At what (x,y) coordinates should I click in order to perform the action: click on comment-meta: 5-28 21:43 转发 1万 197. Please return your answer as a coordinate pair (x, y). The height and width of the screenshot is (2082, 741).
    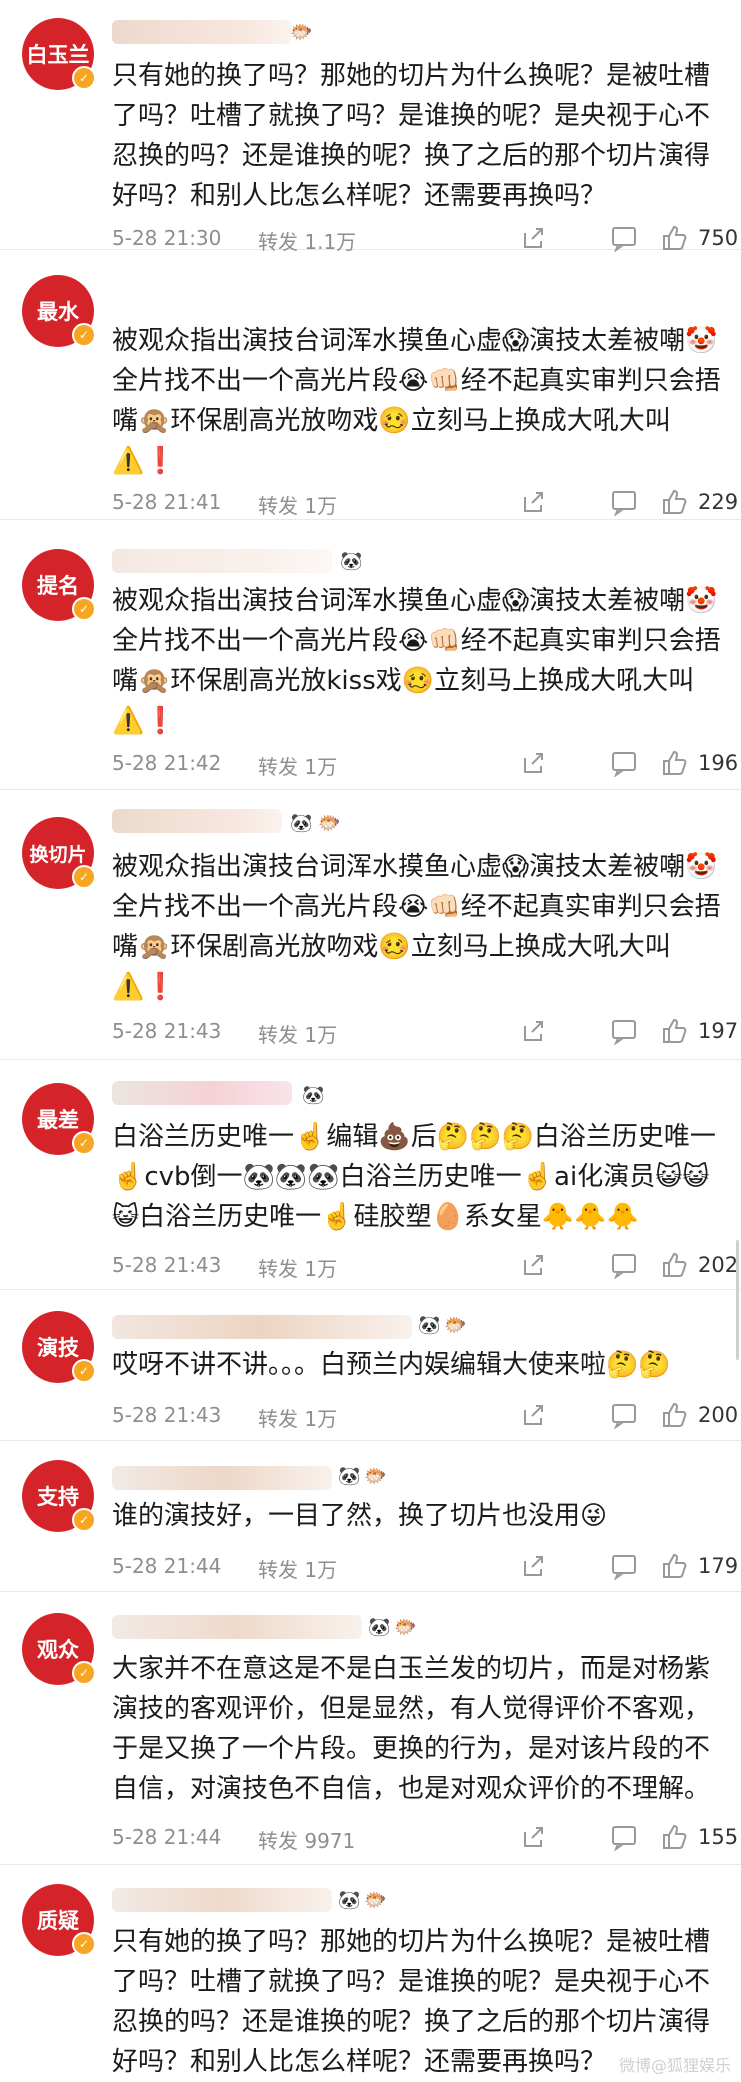
    Looking at the image, I should click on (426, 1033).